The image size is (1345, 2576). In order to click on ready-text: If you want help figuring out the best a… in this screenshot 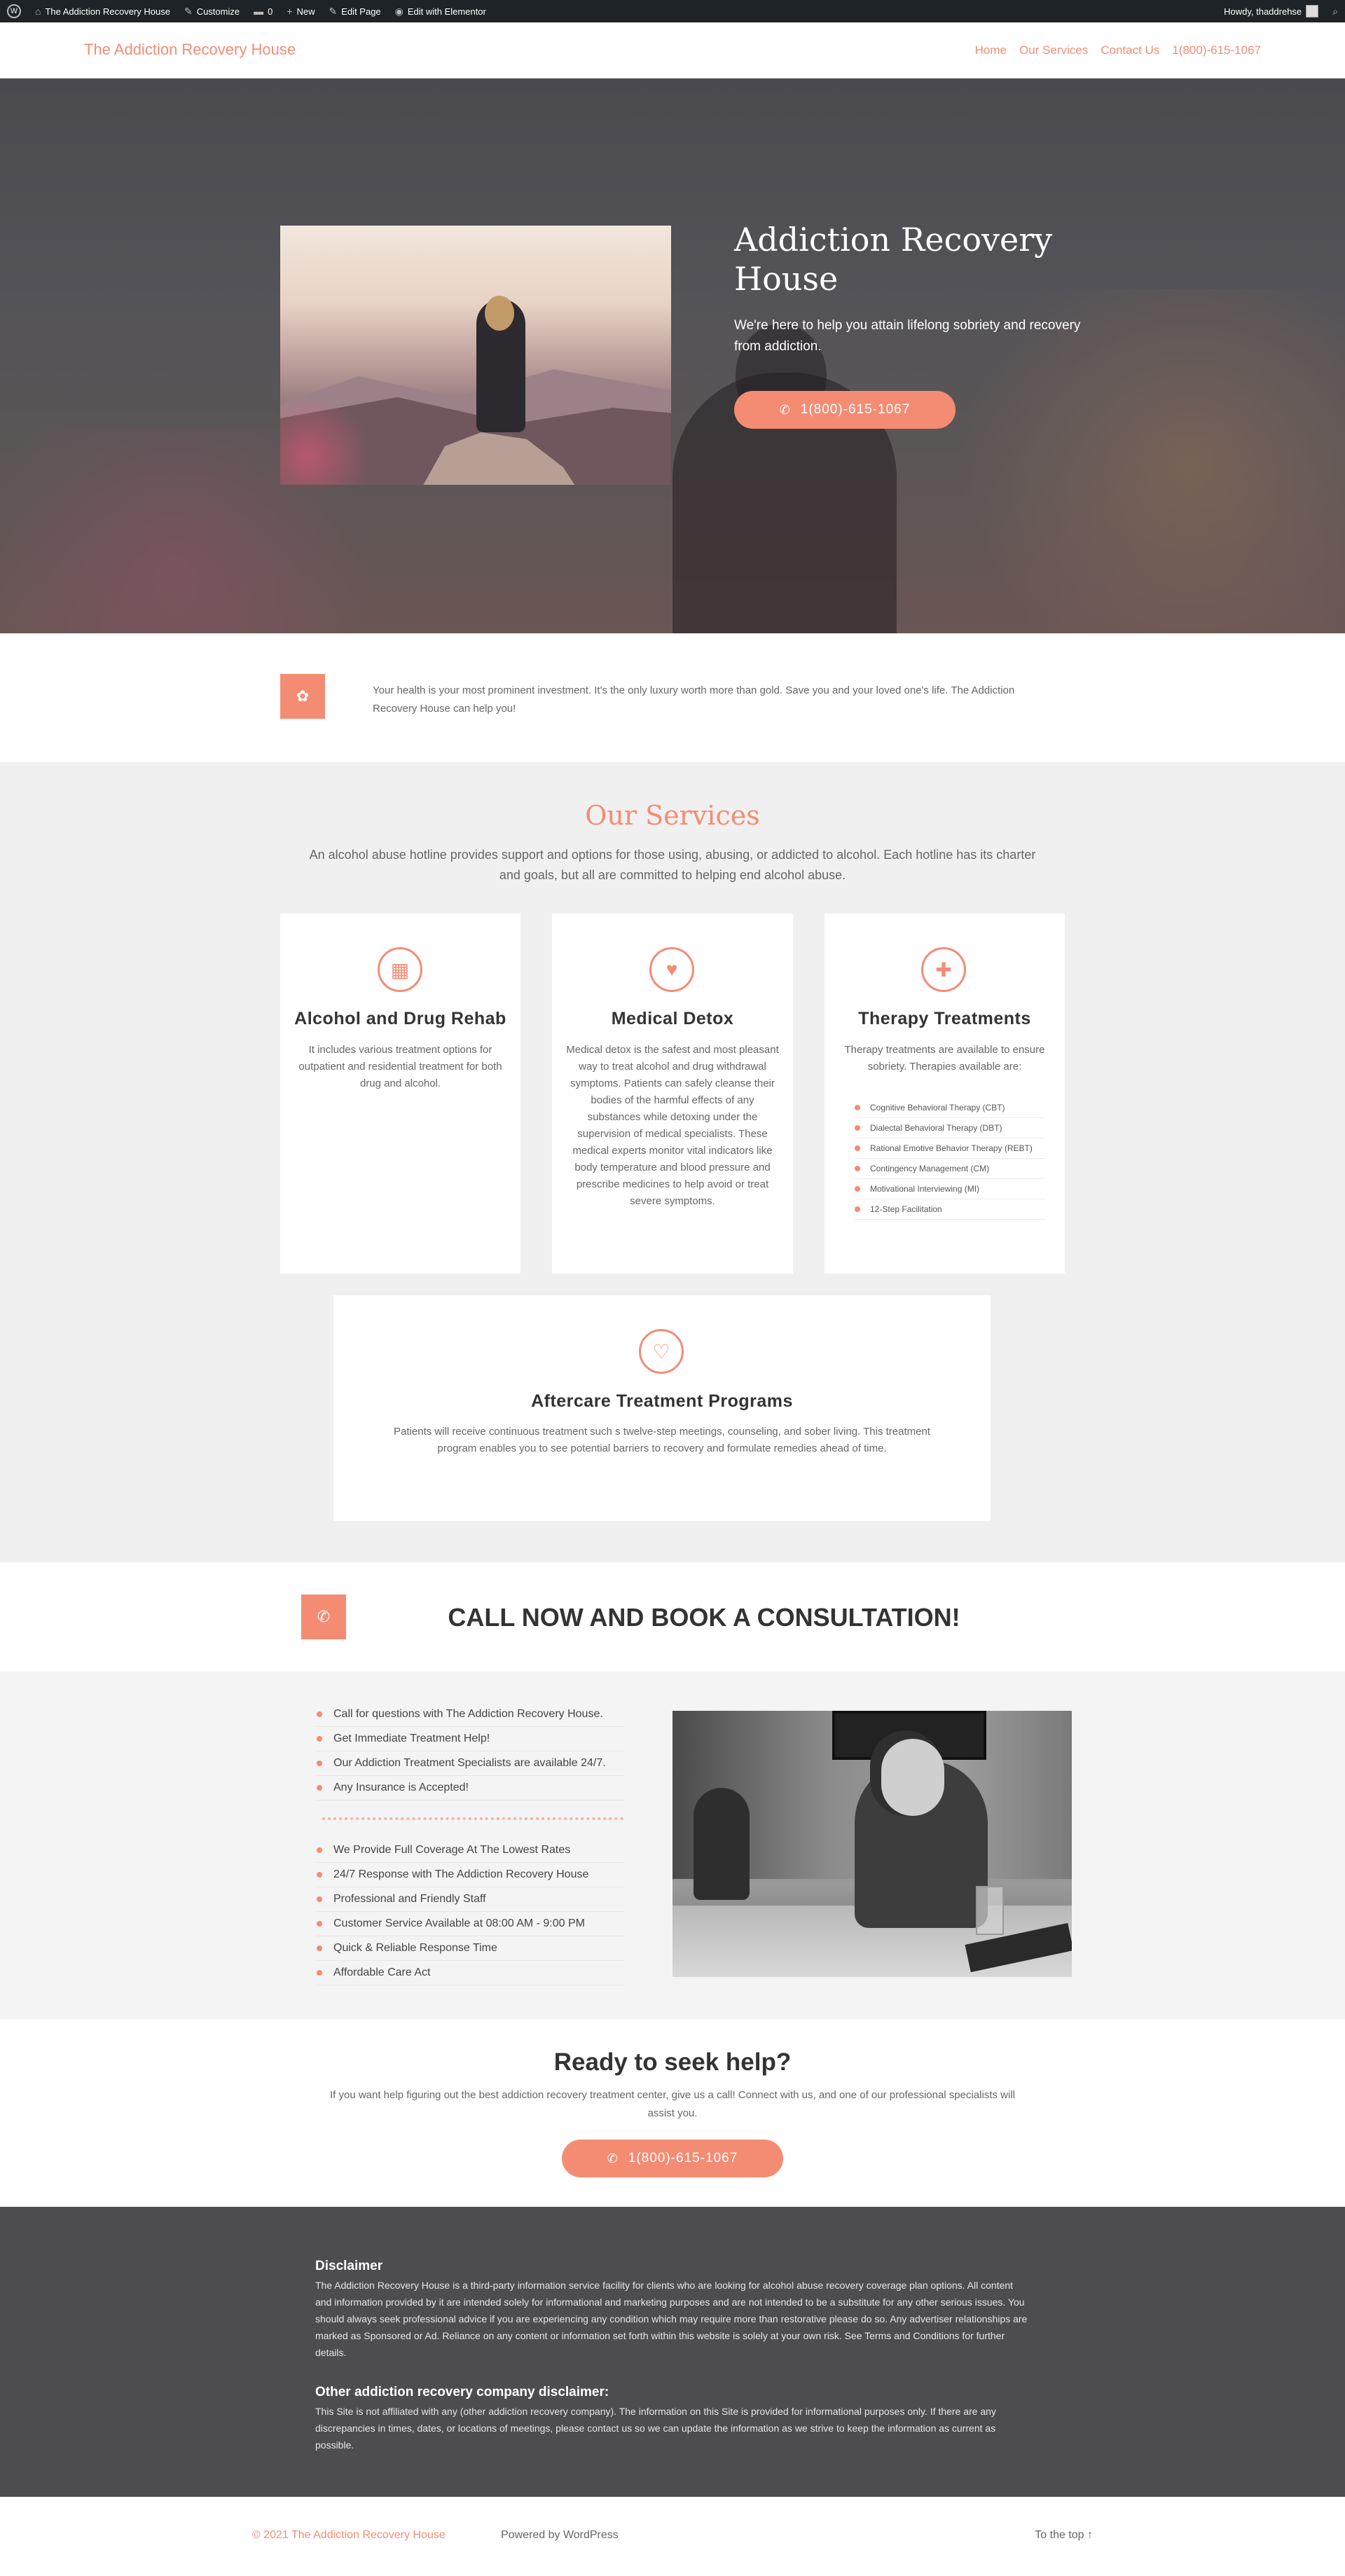, I will do `click(672, 2104)`.